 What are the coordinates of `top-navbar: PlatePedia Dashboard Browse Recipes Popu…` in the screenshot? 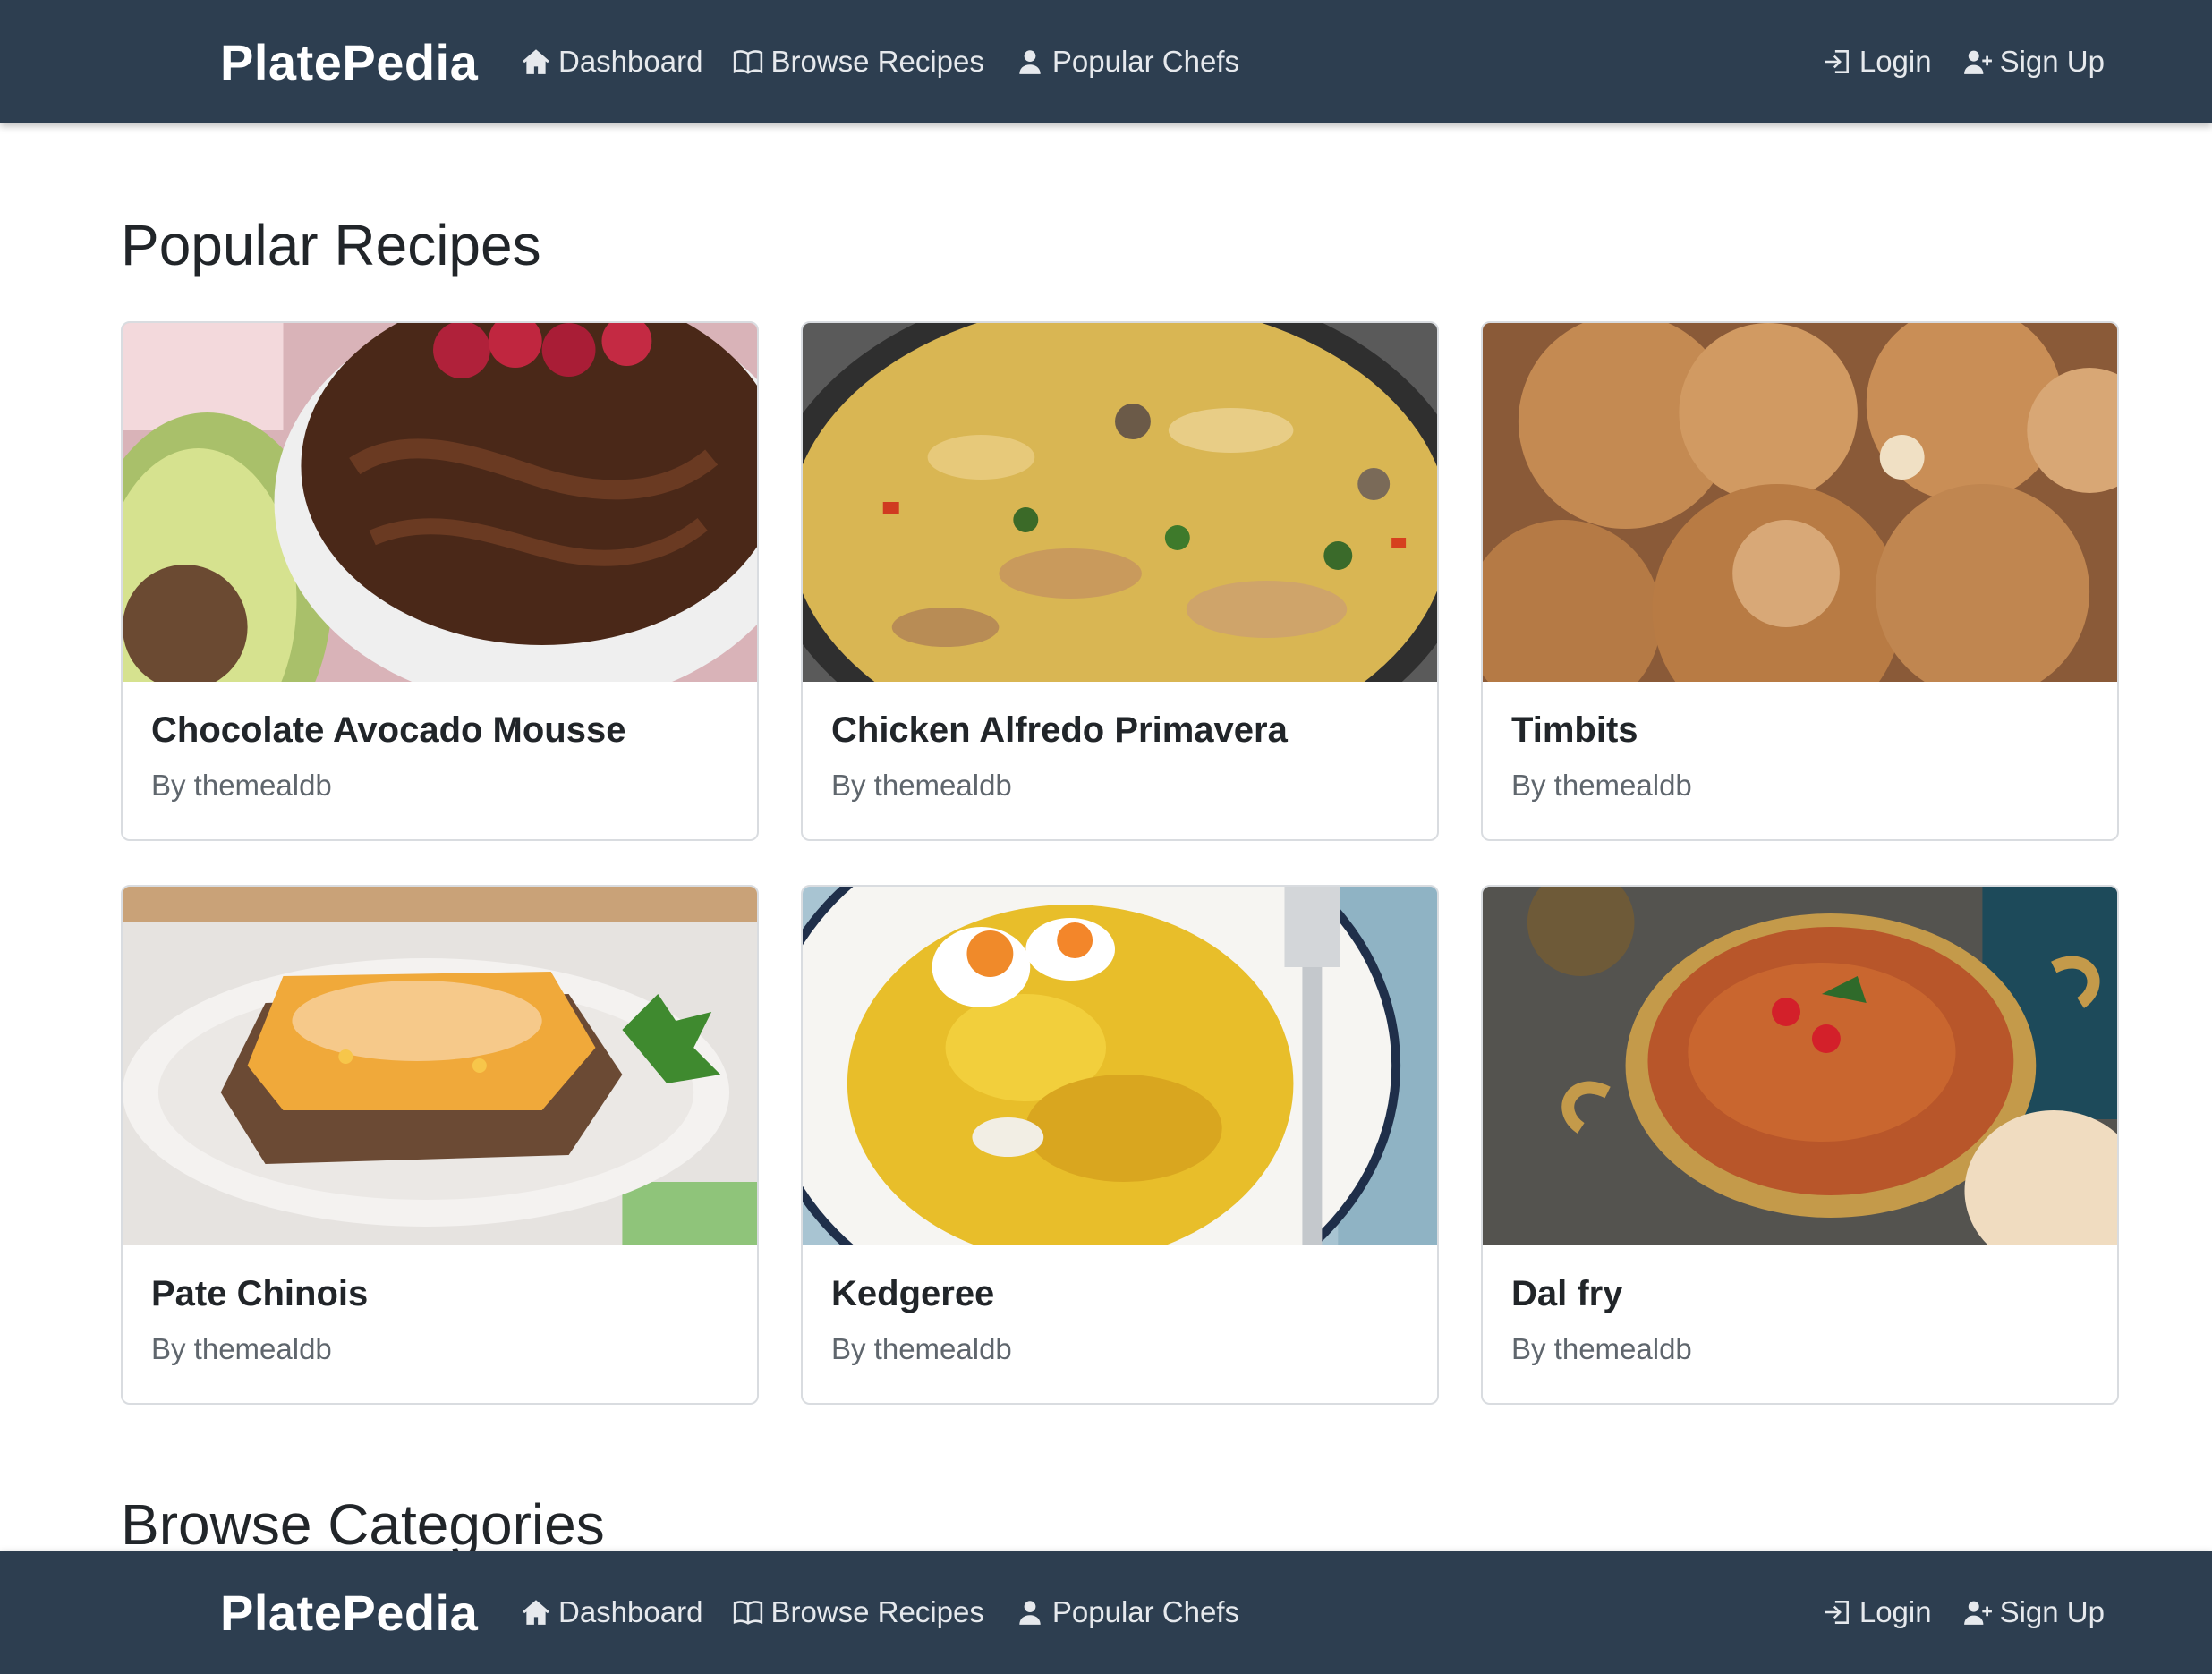 It's located at (1106, 61).